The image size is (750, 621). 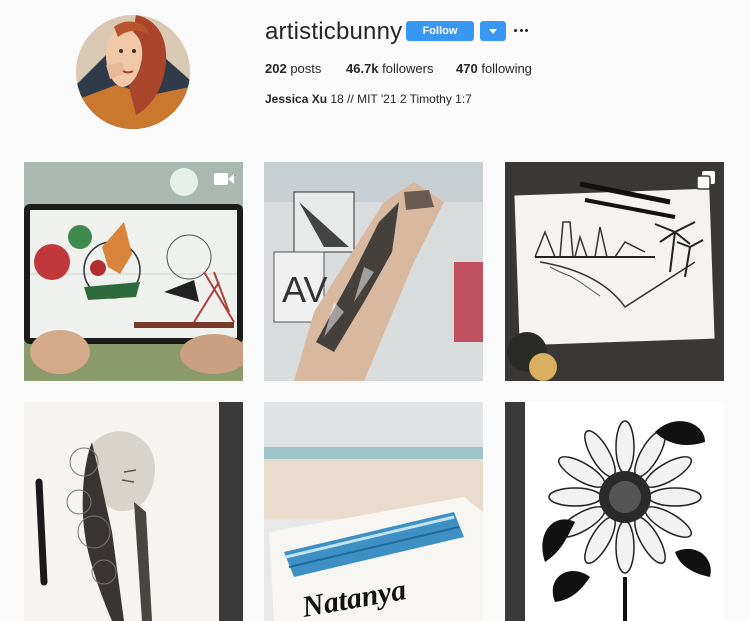 I want to click on follow-button: Follow, so click(x=440, y=31).